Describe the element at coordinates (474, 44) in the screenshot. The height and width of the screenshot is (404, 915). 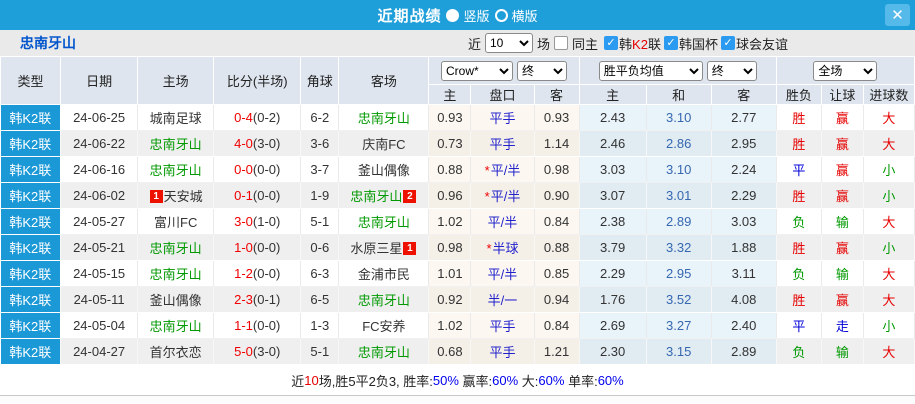
I see `near-label: 近` at that location.